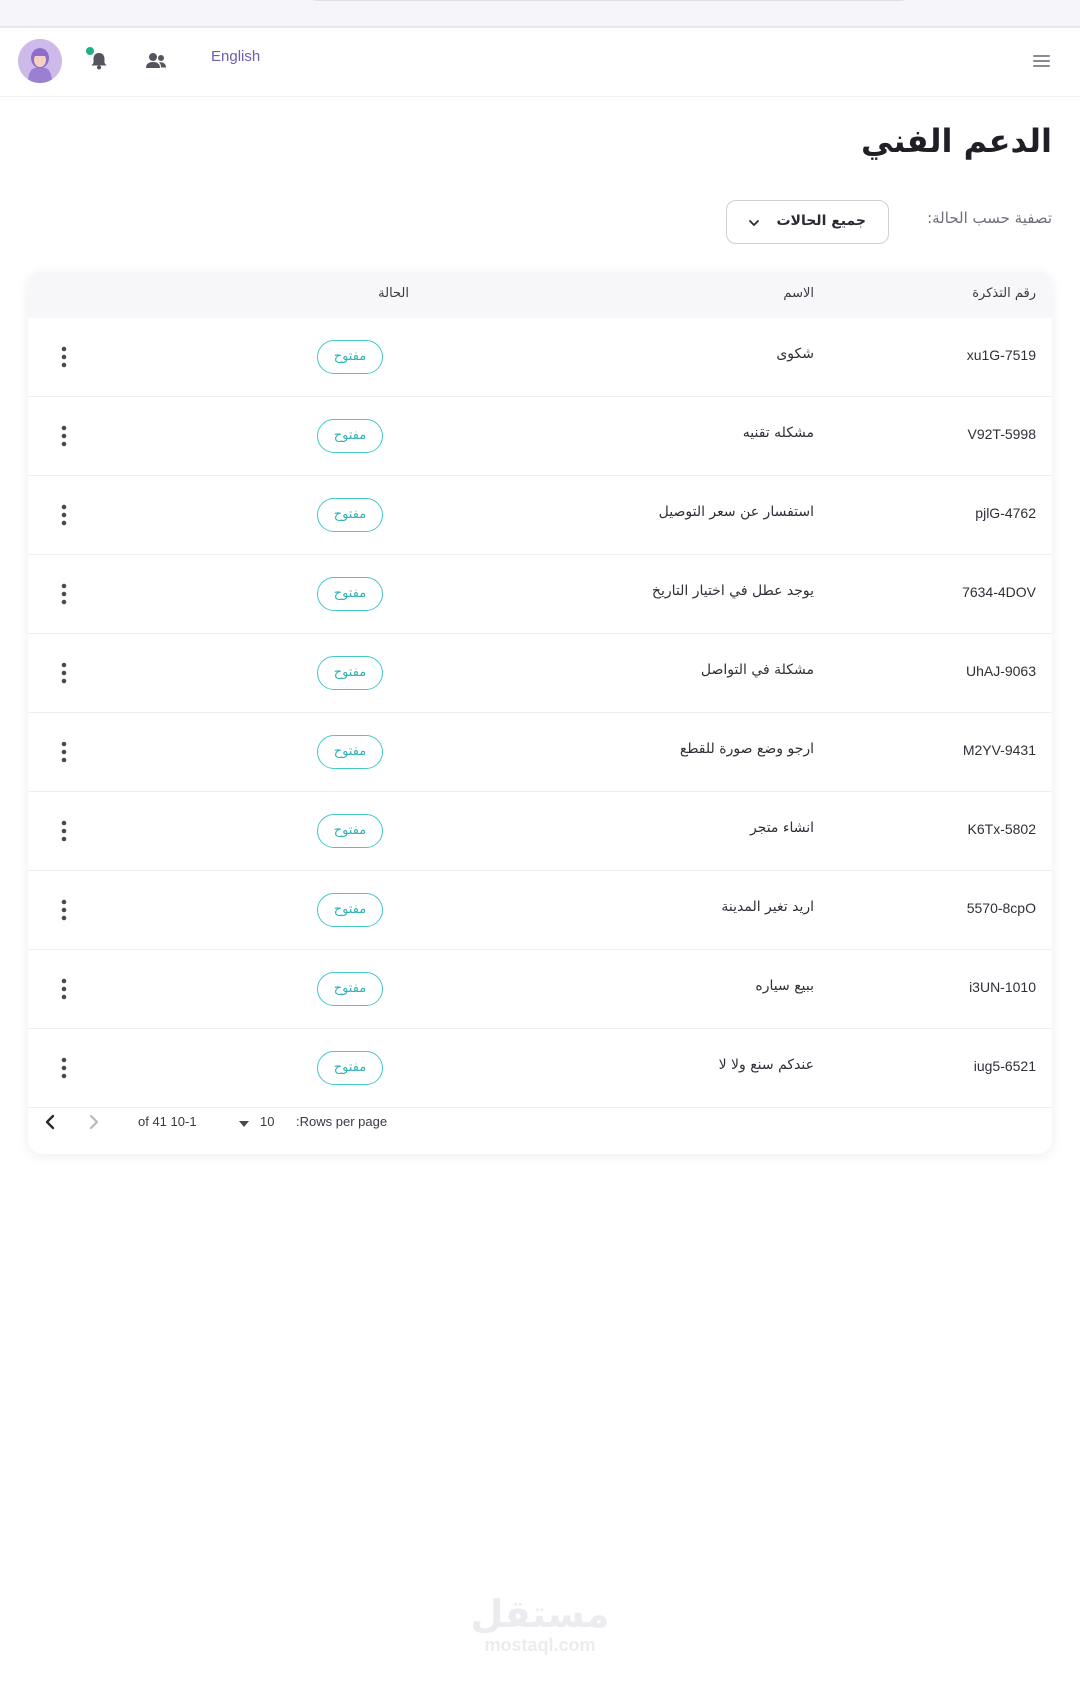  What do you see at coordinates (1004, 293) in the screenshot?
I see `column-header-ticket: رقم التذكرة` at bounding box center [1004, 293].